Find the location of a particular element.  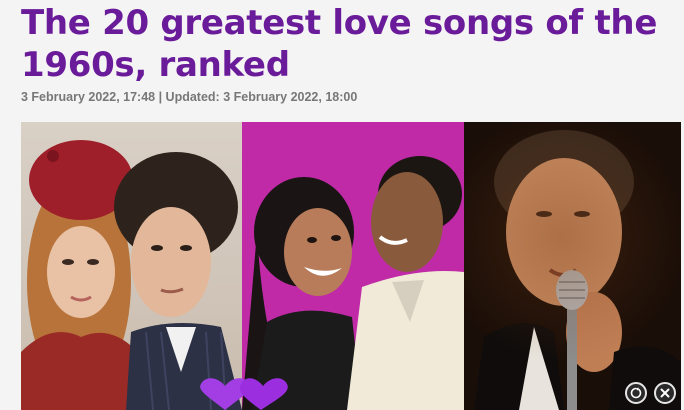

close-icon is located at coordinates (665, 393).